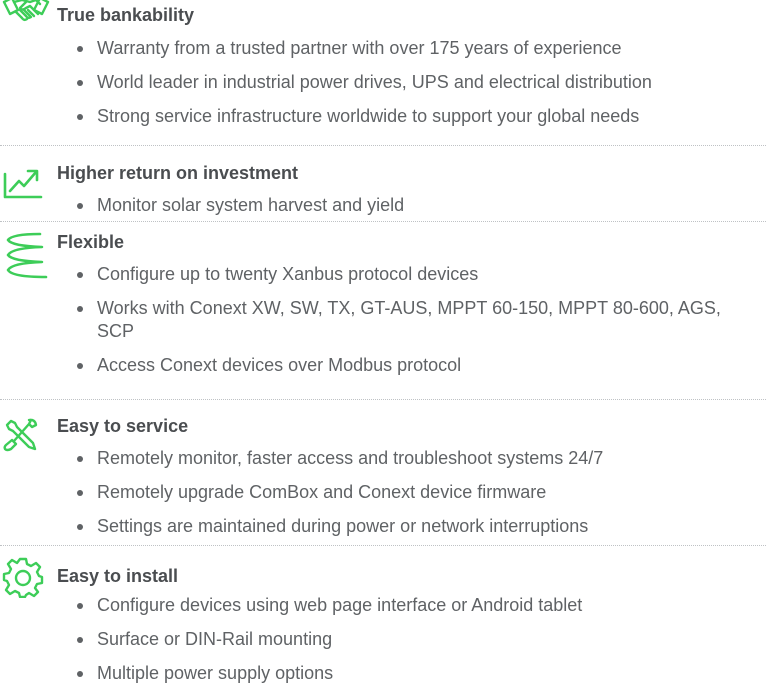  Describe the element at coordinates (178, 173) in the screenshot. I see `section-title: Higher return on investment` at that location.